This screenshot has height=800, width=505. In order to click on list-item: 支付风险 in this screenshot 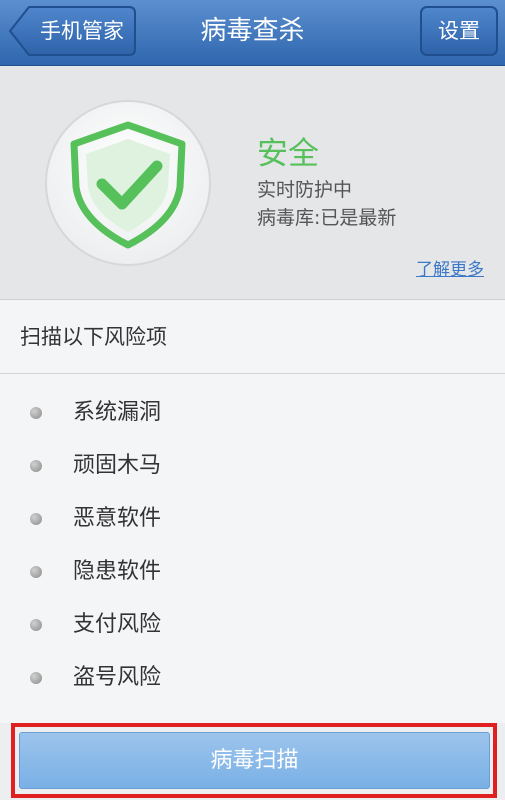, I will do `click(252, 625)`.